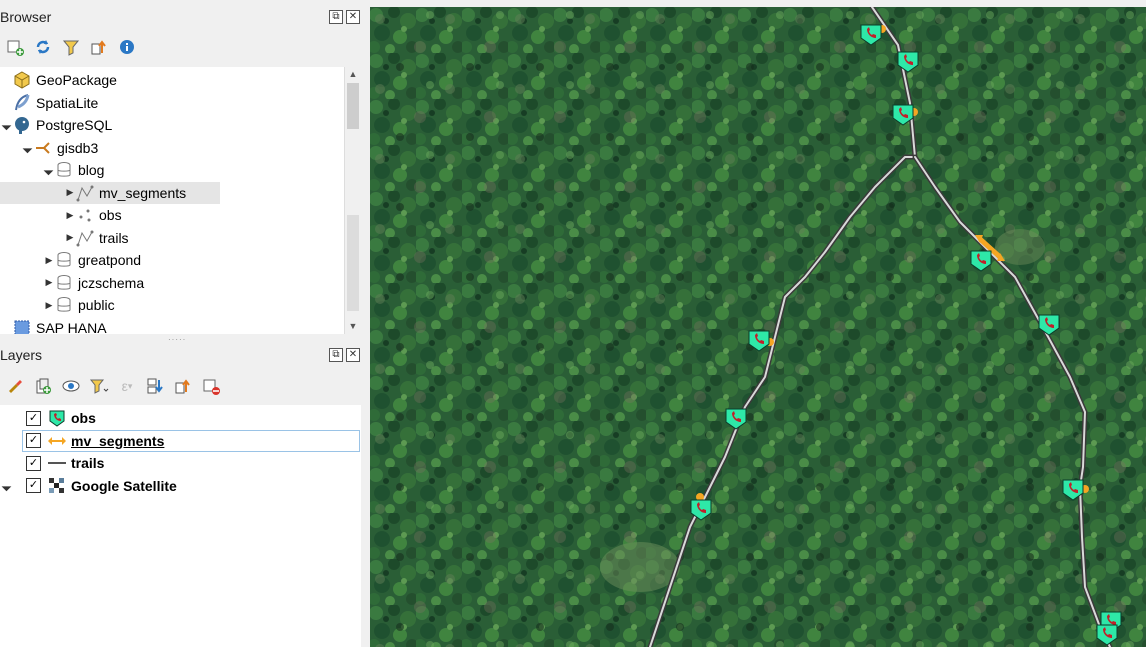 Image resolution: width=1146 pixels, height=647 pixels. I want to click on layers-panel-title: Layers, so click(21, 355).